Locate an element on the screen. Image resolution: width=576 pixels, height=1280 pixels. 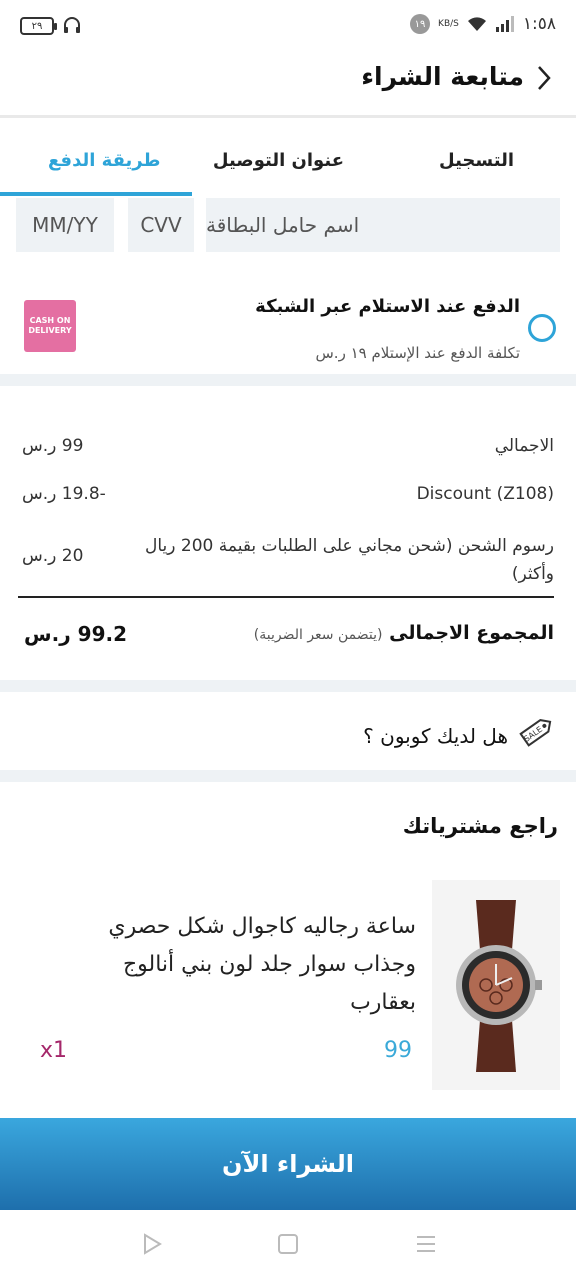
system-nav-bar is located at coordinates (288, 1245).